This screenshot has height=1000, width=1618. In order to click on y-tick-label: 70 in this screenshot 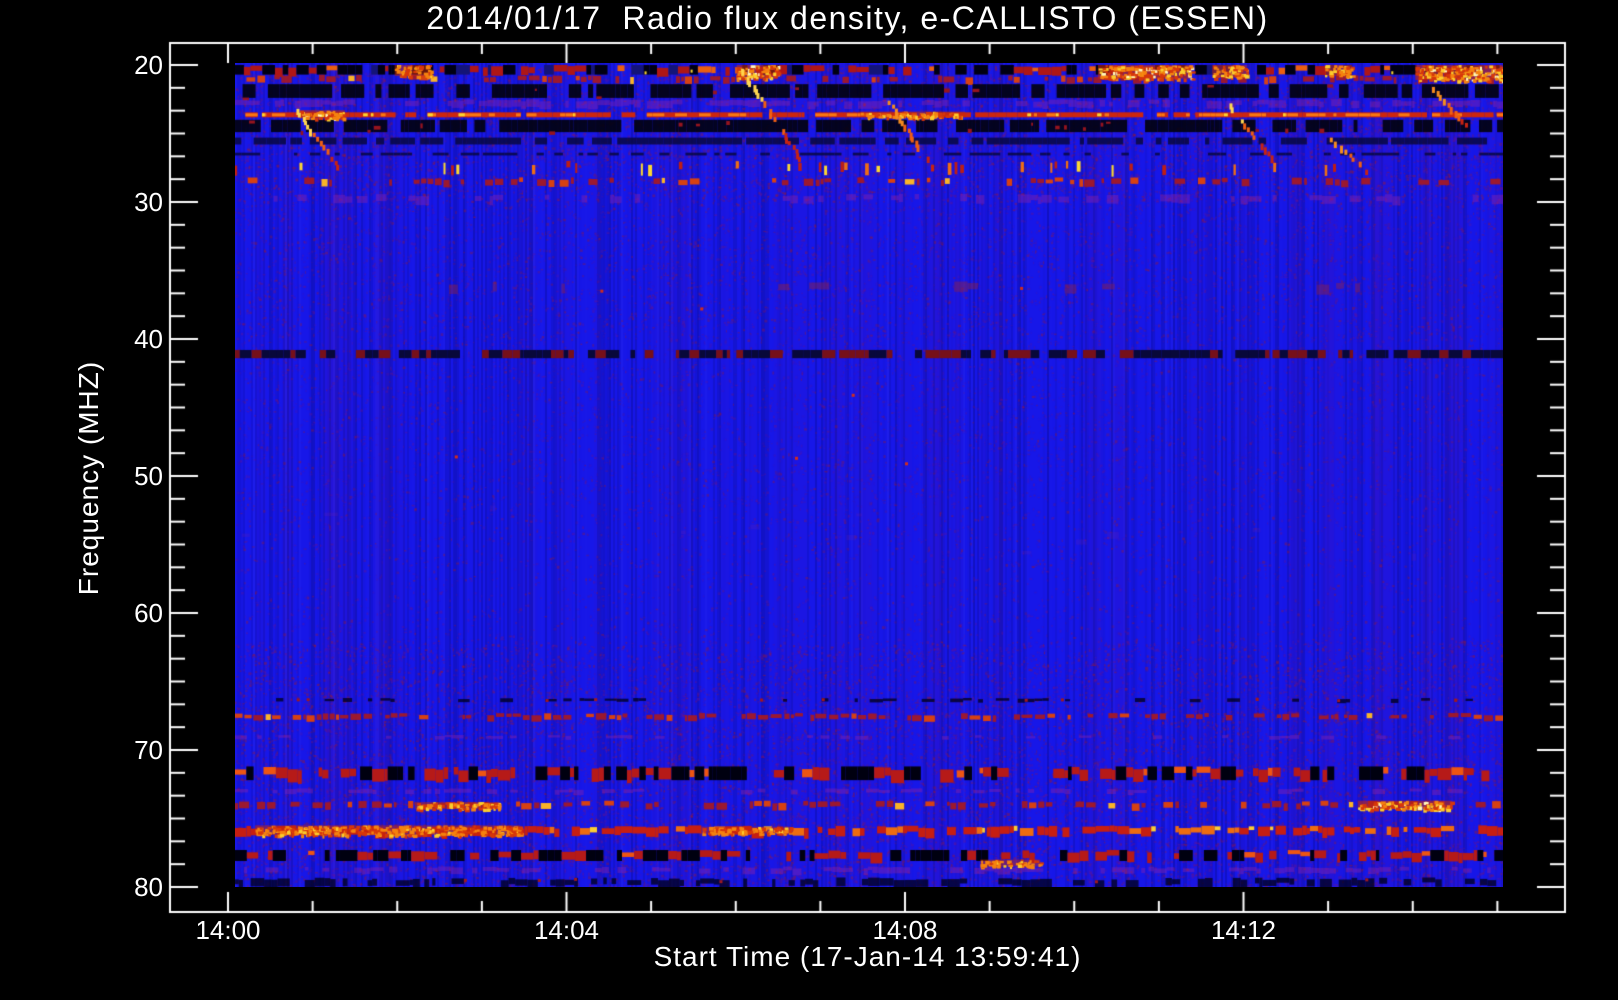, I will do `click(148, 750)`.